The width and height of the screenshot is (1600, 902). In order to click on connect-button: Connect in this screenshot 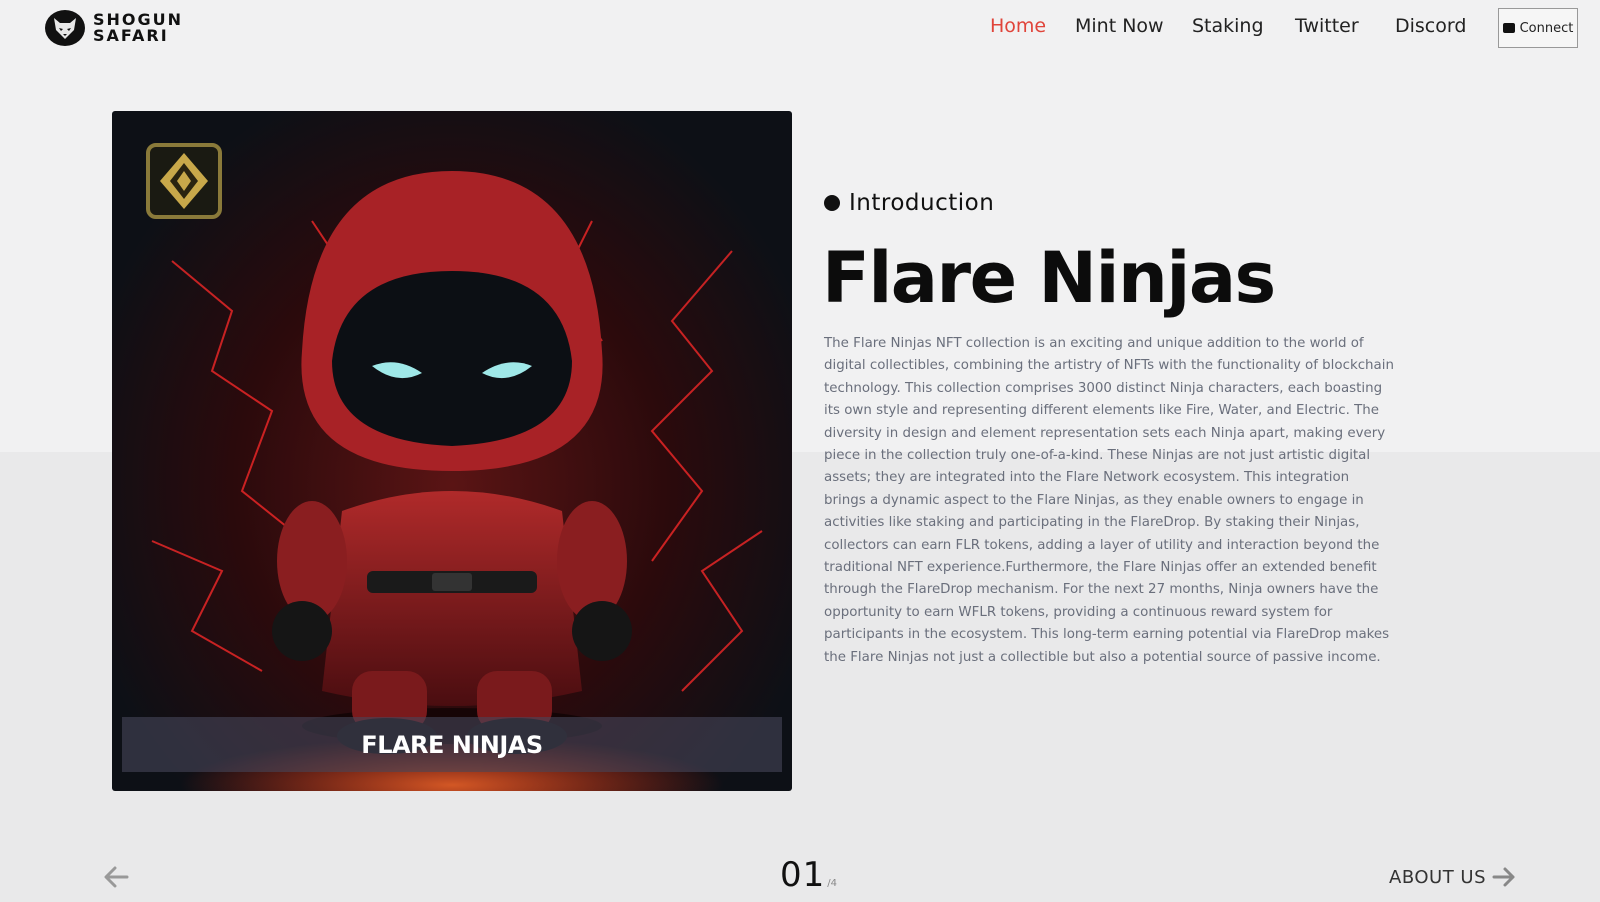, I will do `click(1538, 28)`.